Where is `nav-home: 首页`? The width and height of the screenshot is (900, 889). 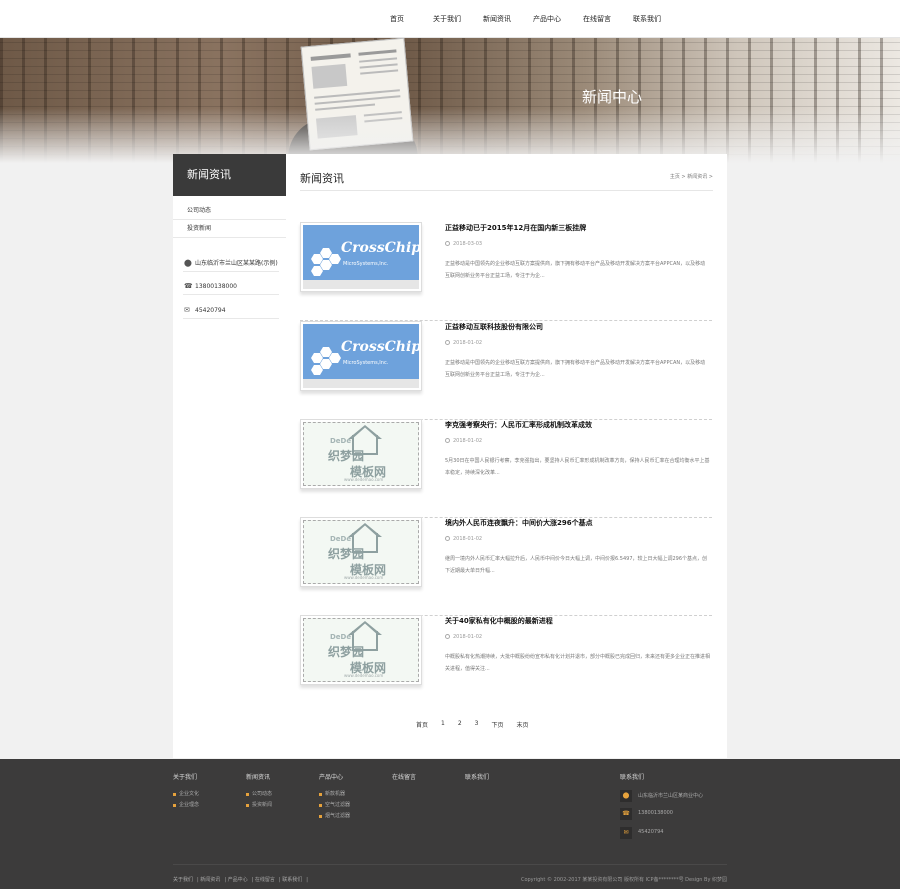 nav-home: 首页 is located at coordinates (397, 19).